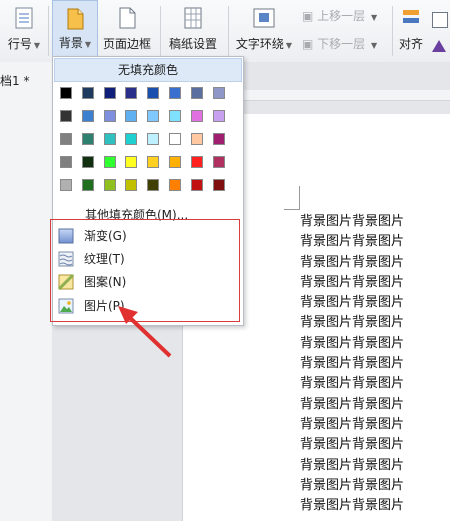 This screenshot has height=521, width=450. What do you see at coordinates (440, 20) in the screenshot?
I see `rotate-icon` at bounding box center [440, 20].